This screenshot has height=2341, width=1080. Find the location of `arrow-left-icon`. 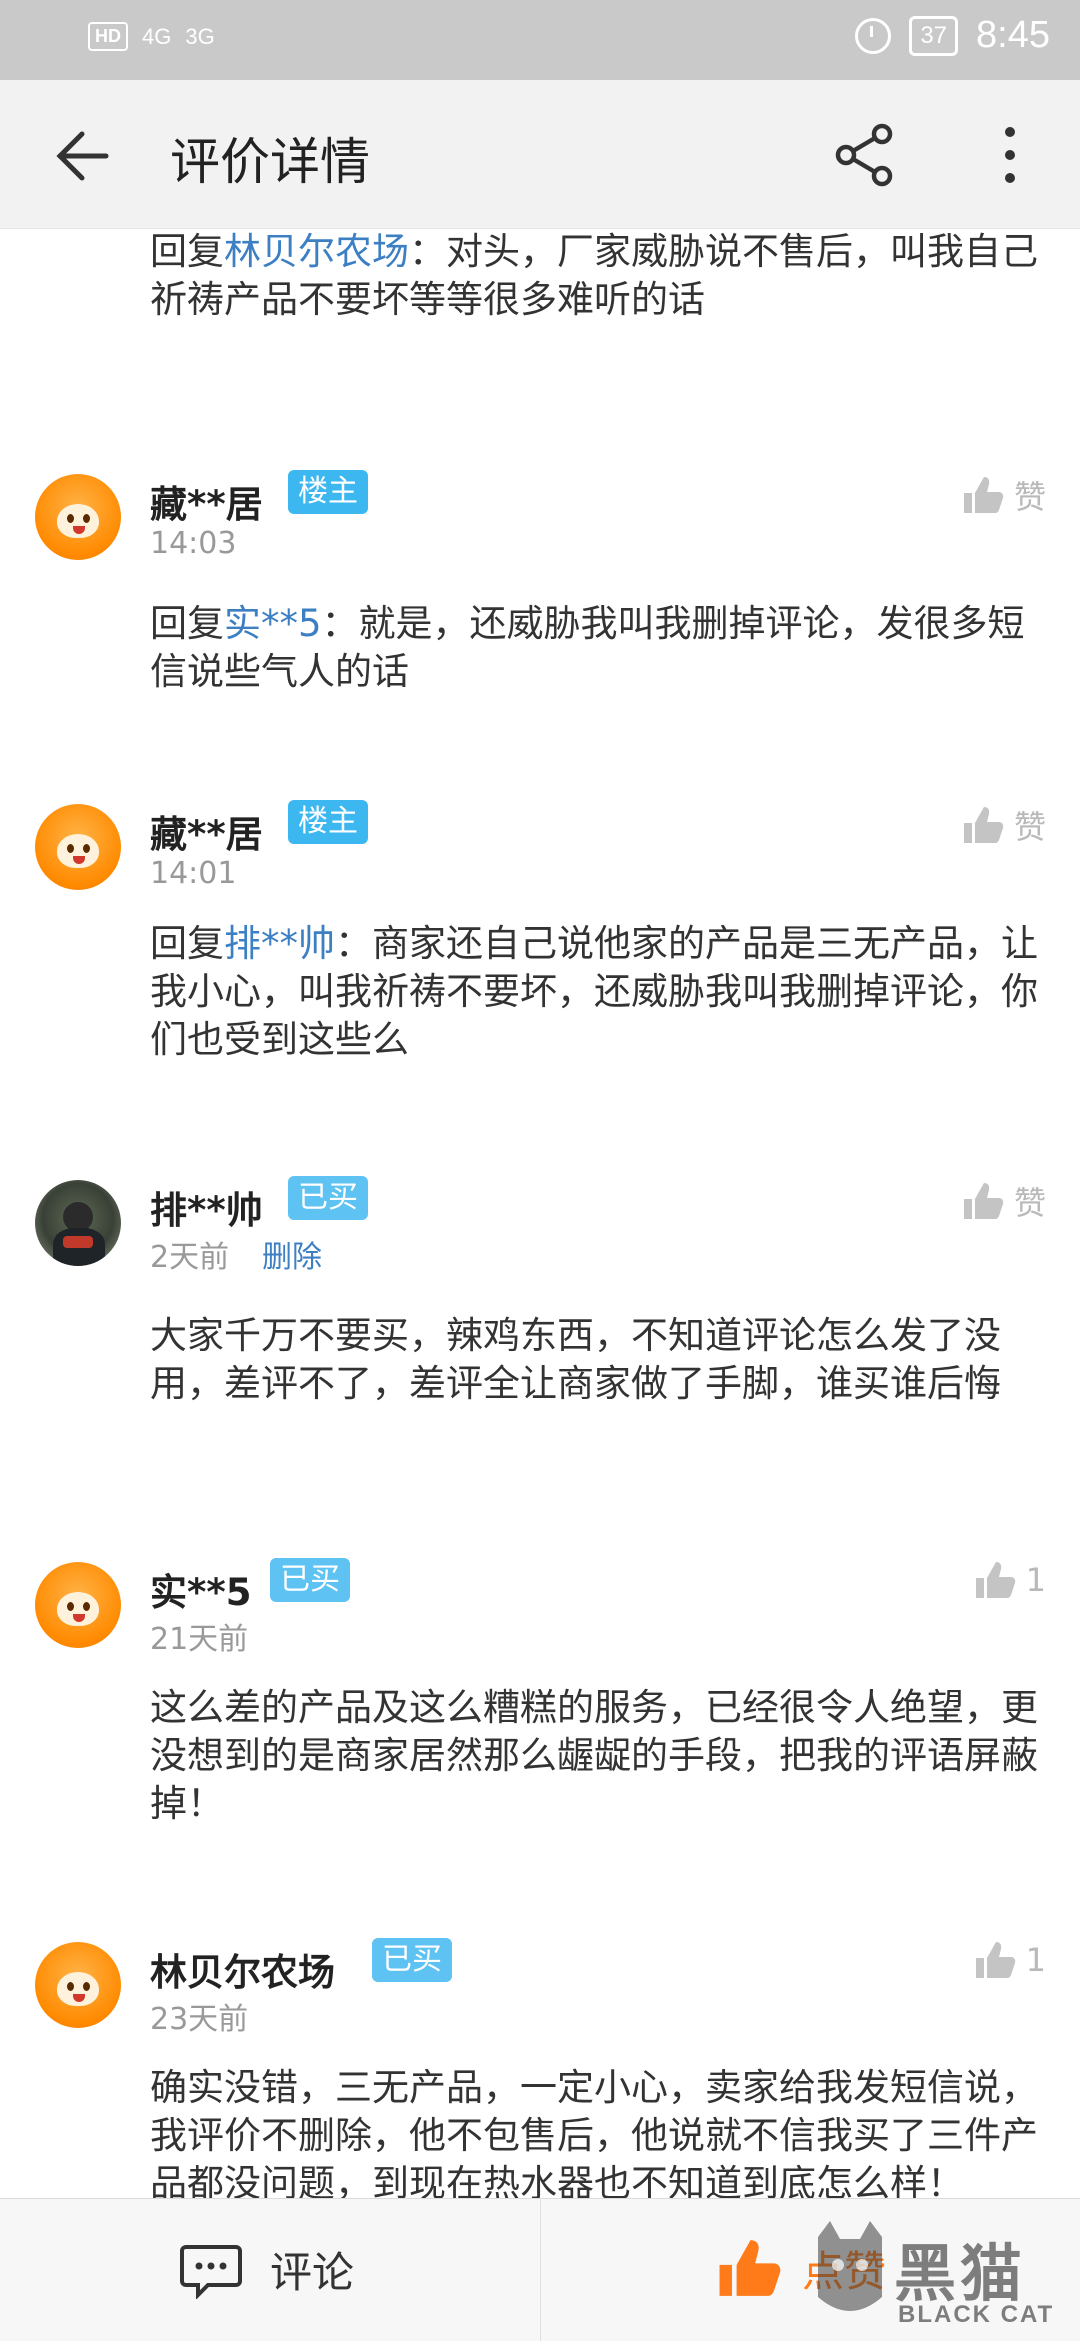

arrow-left-icon is located at coordinates (82, 156).